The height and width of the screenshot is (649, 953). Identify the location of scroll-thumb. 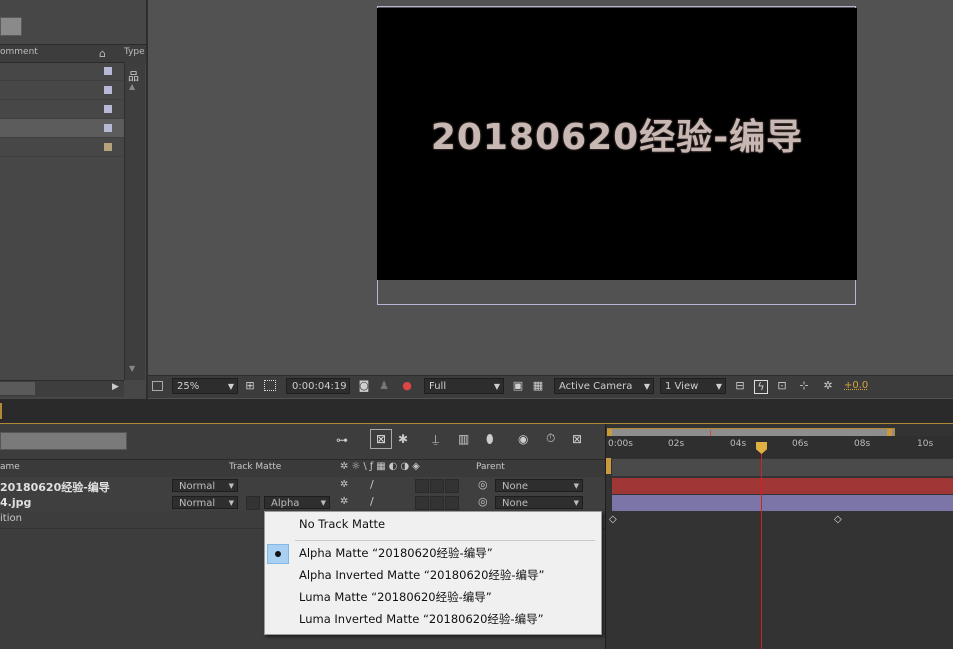
(17, 388).